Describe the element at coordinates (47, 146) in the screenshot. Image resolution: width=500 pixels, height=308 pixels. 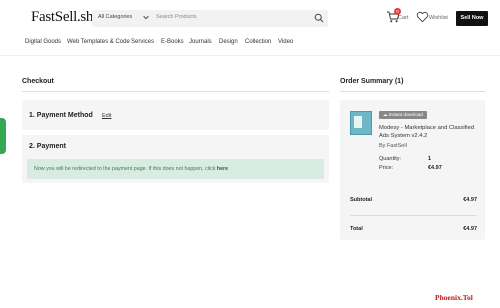
I see `payment-title: 2. Payment` at that location.